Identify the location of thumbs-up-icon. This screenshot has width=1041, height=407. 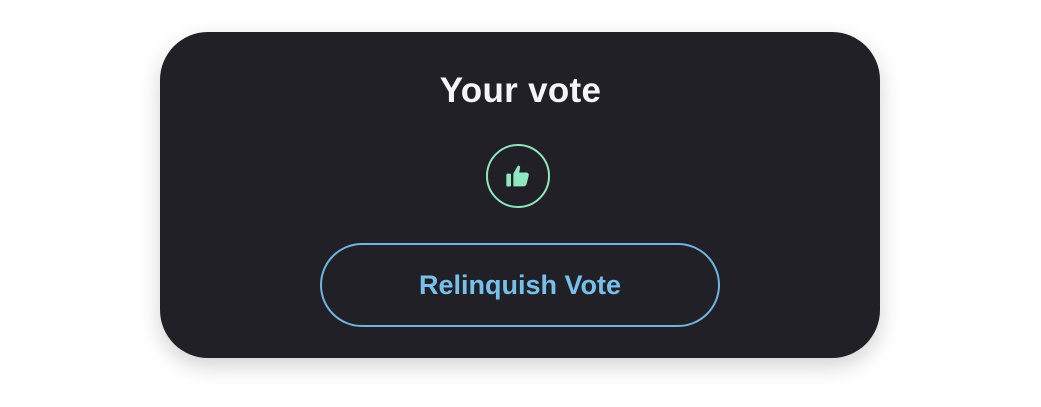
(517, 176).